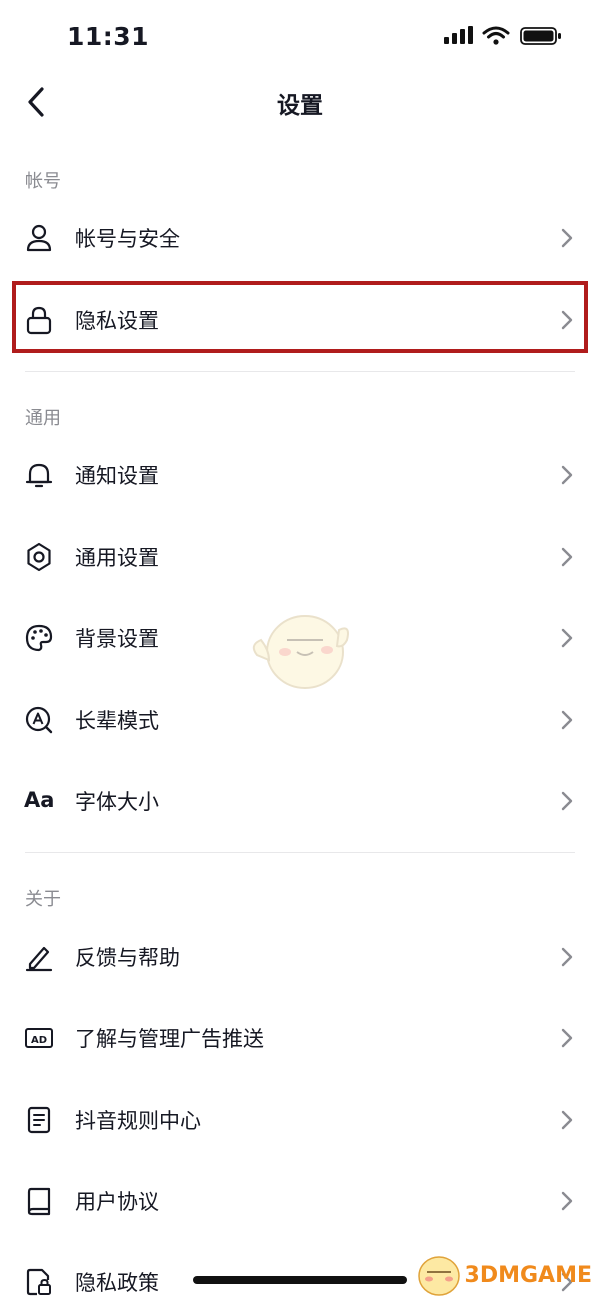 Image resolution: width=600 pixels, height=1316 pixels. I want to click on font-size-icon: Aa, so click(39, 800).